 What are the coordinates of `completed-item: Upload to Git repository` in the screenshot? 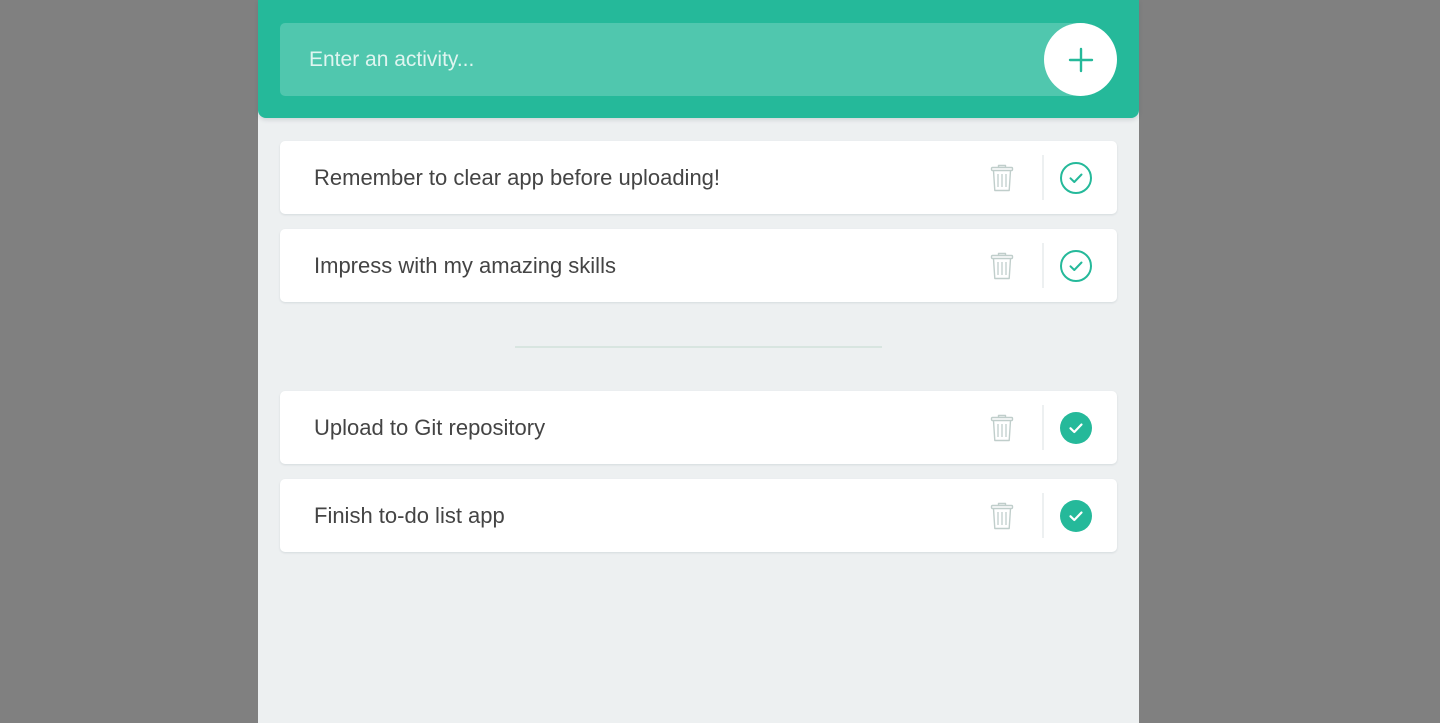 It's located at (698, 427).